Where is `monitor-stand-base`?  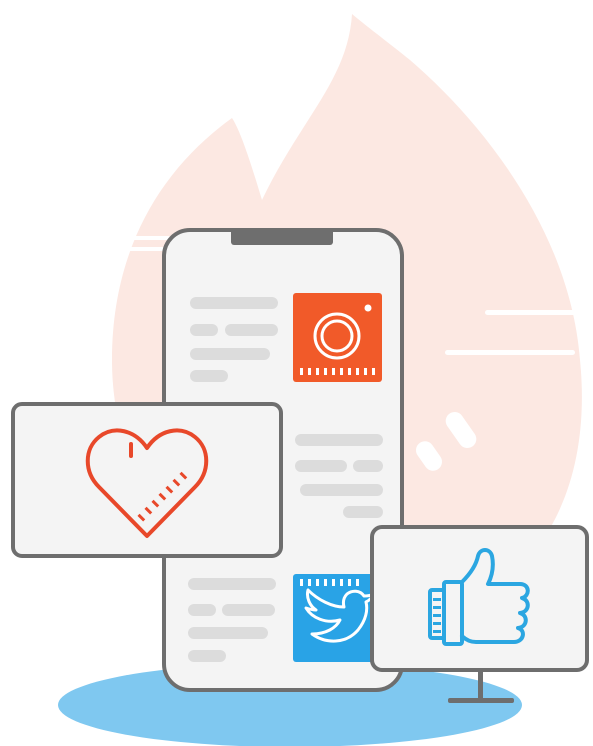 monitor-stand-base is located at coordinates (481, 700).